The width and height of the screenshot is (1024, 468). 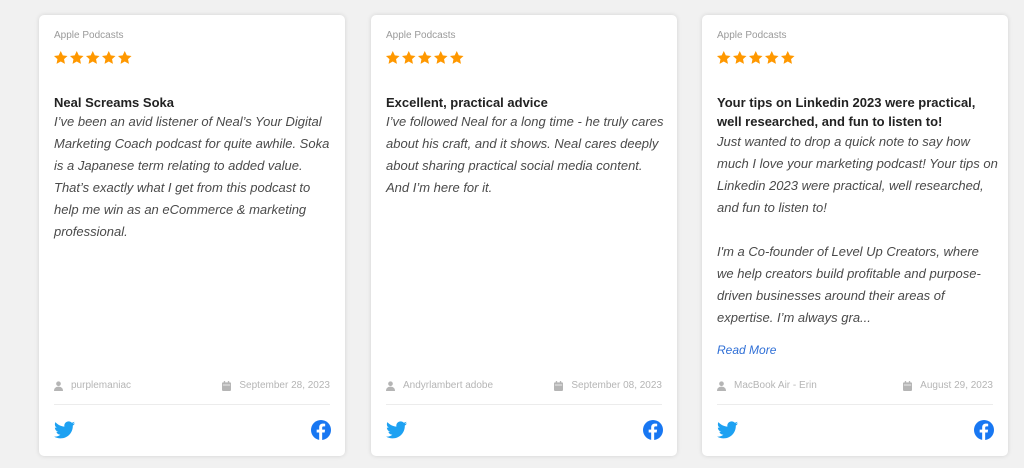 I want to click on review-date: August 29, 2023, so click(x=948, y=385).